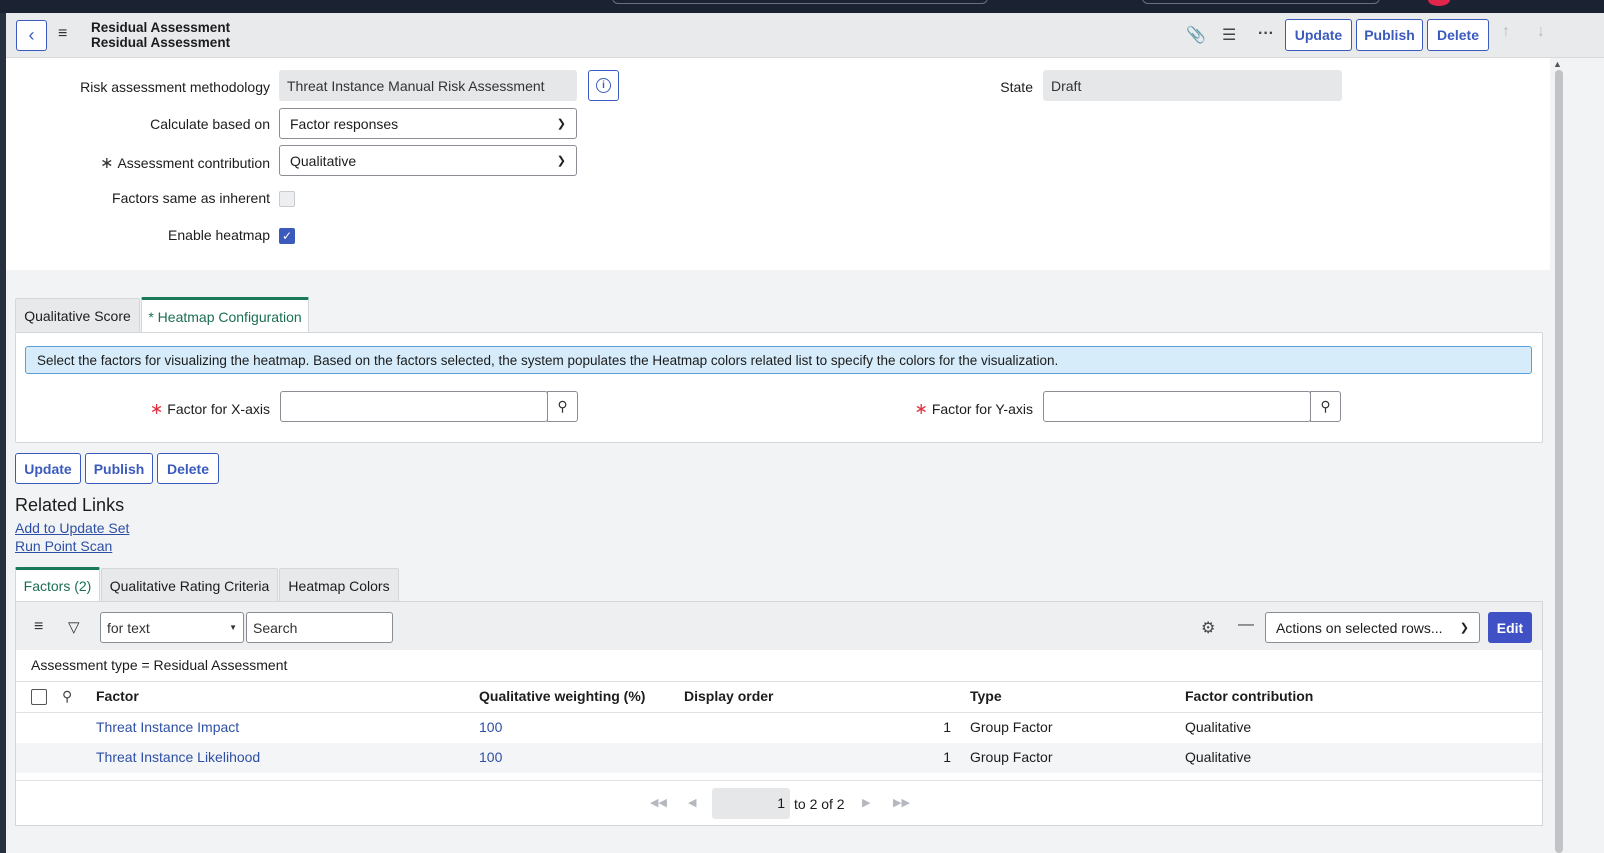 The image size is (1604, 853). What do you see at coordinates (658, 802) in the screenshot?
I see `first-page-icon: ◀◀` at bounding box center [658, 802].